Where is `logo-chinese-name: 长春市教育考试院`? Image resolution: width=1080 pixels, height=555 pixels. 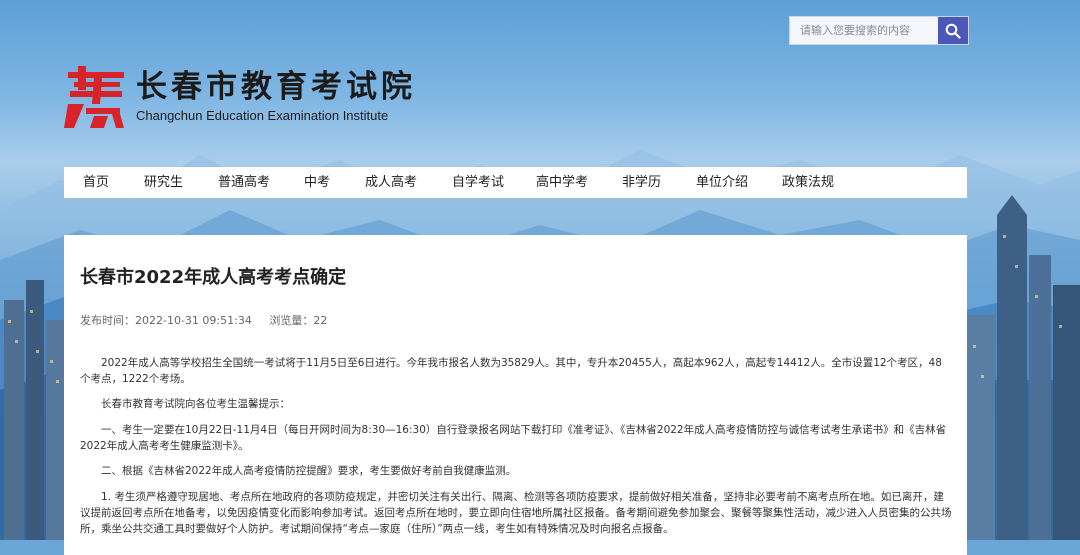
logo-chinese-name: 长春市教育考试院 is located at coordinates (276, 87).